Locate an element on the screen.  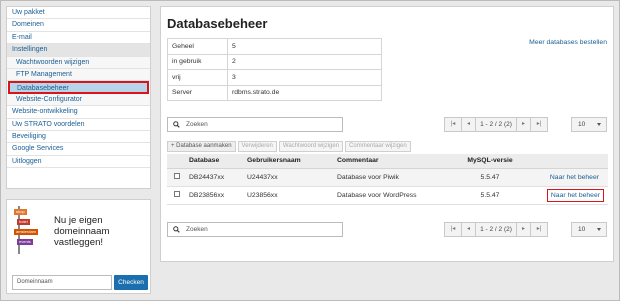
select-column is located at coordinates (178, 161).